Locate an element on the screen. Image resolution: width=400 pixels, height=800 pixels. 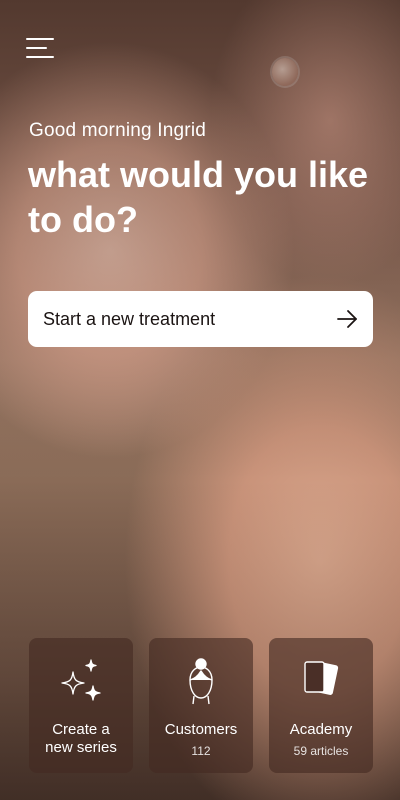
background-photo-earring is located at coordinates (285, 72).